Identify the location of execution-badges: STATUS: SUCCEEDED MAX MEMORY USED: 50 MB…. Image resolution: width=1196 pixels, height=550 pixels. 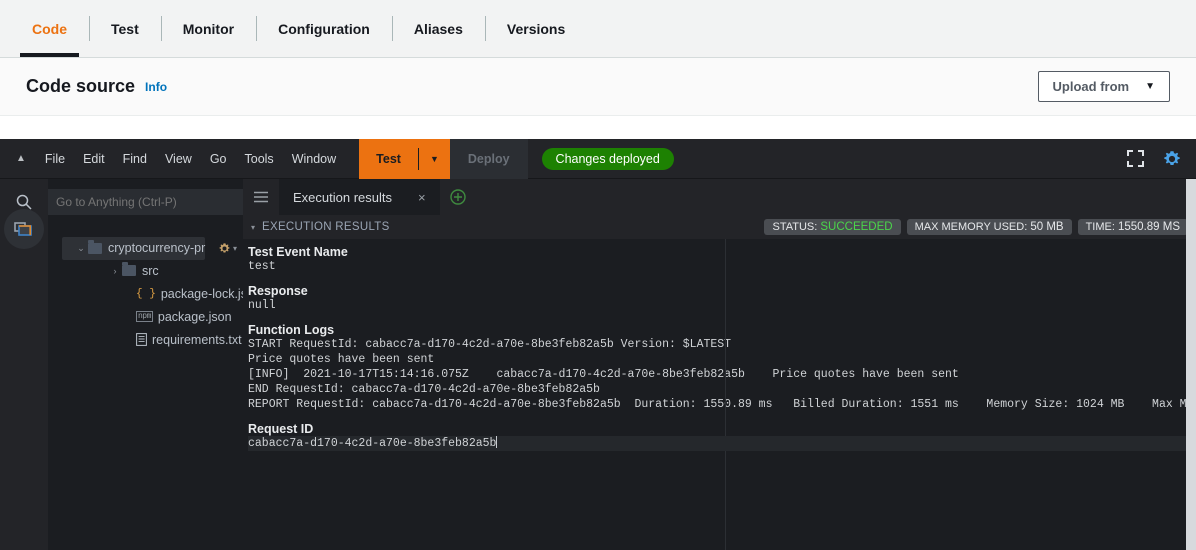
(976, 227).